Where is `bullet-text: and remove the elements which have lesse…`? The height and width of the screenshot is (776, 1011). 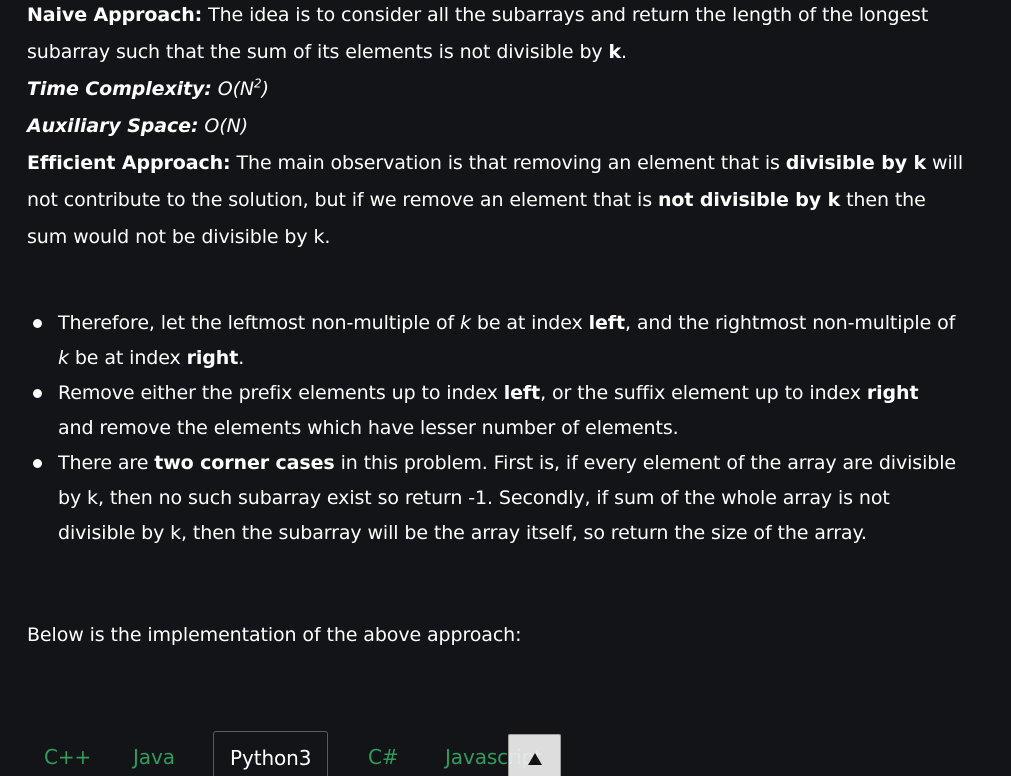
bullet-text: and remove the elements which have lesse… is located at coordinates (368, 428).